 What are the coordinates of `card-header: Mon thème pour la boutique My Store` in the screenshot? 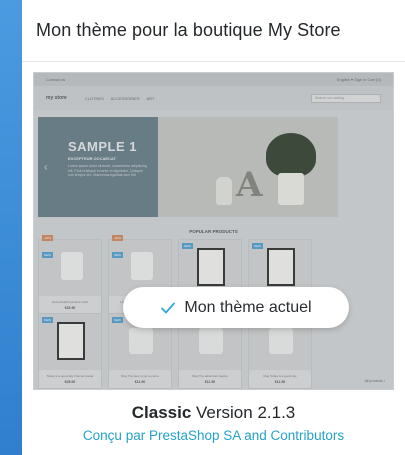 It's located at (213, 31).